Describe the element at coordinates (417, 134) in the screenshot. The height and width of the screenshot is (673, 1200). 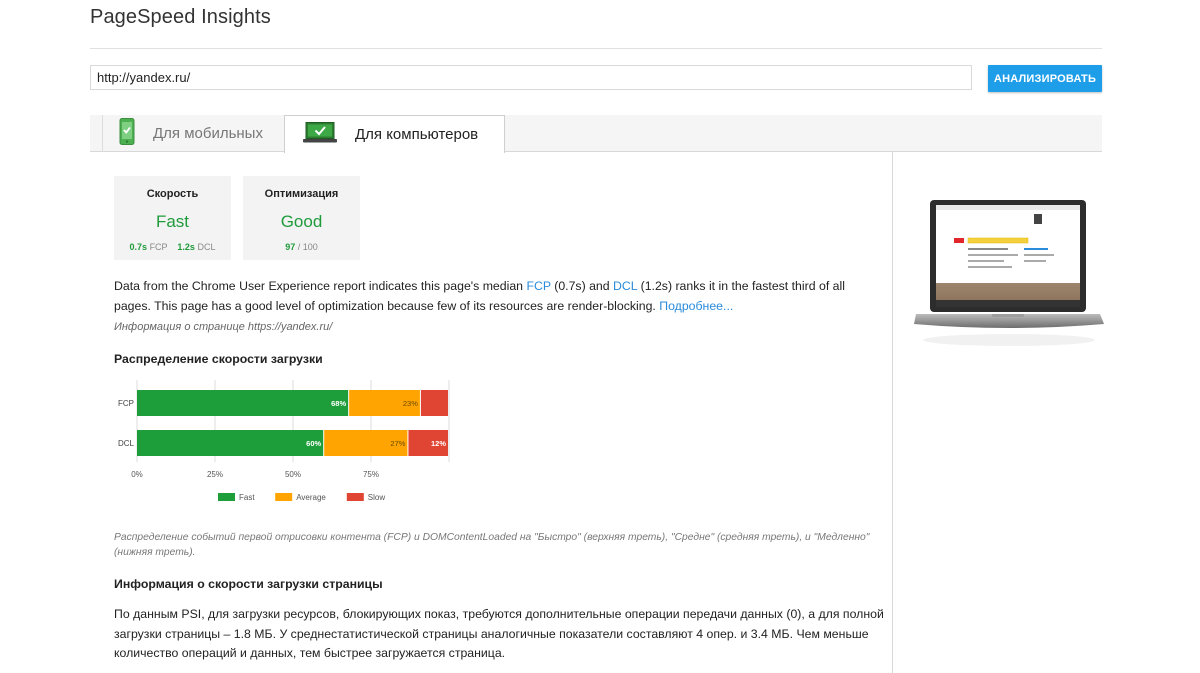
I see `tab-desktop-label: Для компьютеров` at that location.